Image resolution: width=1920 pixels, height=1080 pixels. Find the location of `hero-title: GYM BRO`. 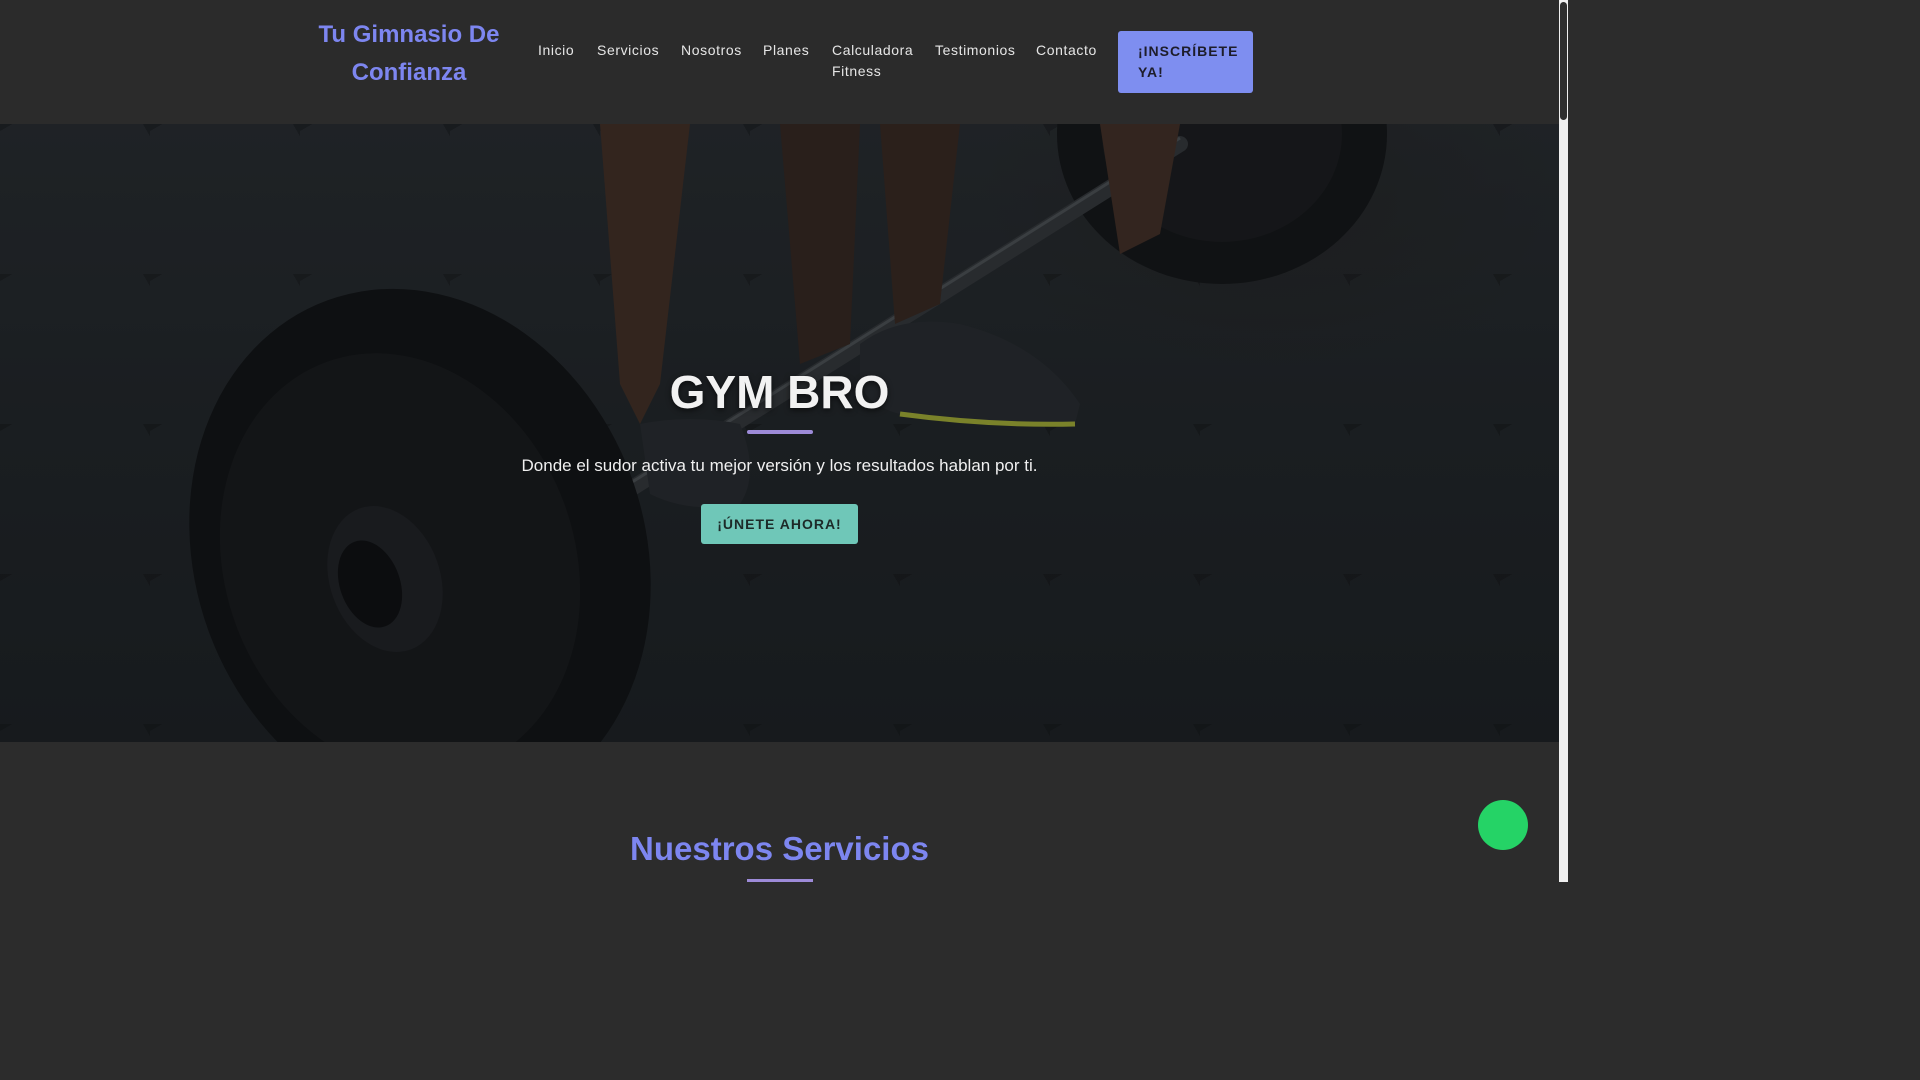

hero-title: GYM BRO is located at coordinates (779, 392).